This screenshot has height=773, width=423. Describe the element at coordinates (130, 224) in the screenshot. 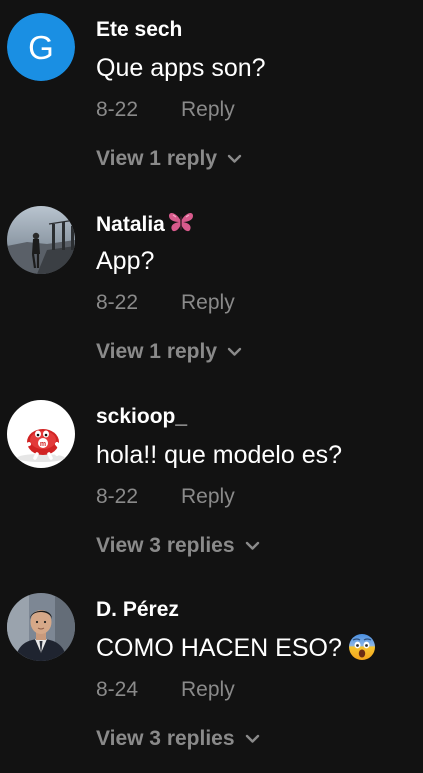

I see `username-text: Natalia` at that location.